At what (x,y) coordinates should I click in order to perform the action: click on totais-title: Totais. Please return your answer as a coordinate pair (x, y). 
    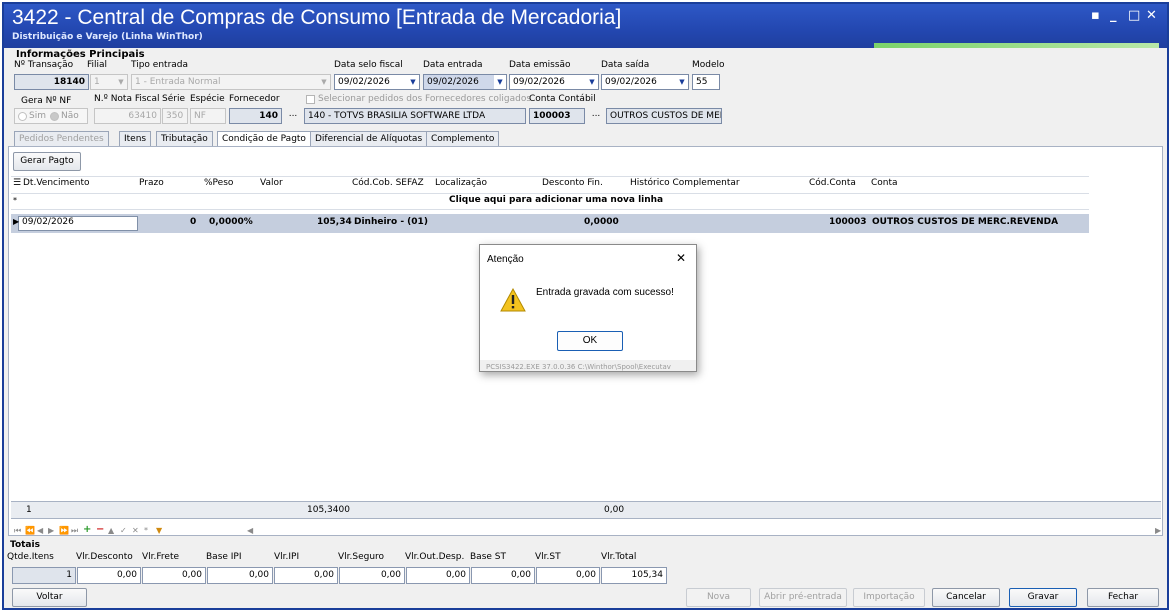
    Looking at the image, I should click on (25, 545).